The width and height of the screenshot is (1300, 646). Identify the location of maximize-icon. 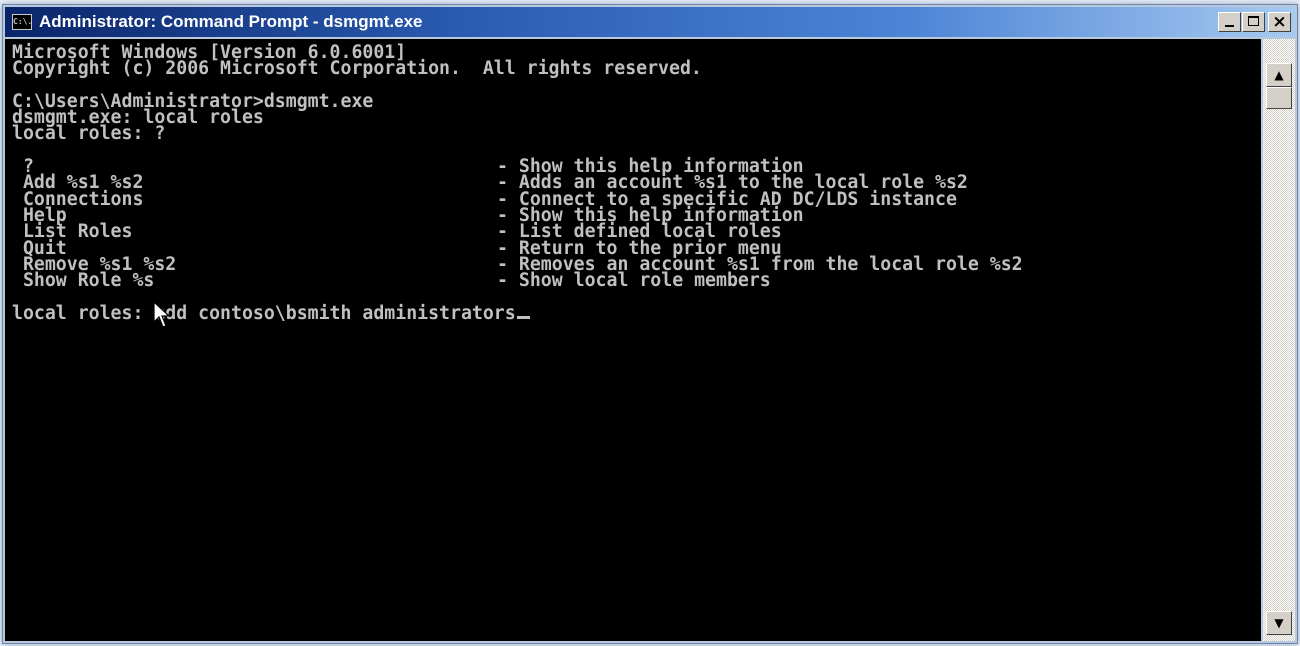
(1253, 21).